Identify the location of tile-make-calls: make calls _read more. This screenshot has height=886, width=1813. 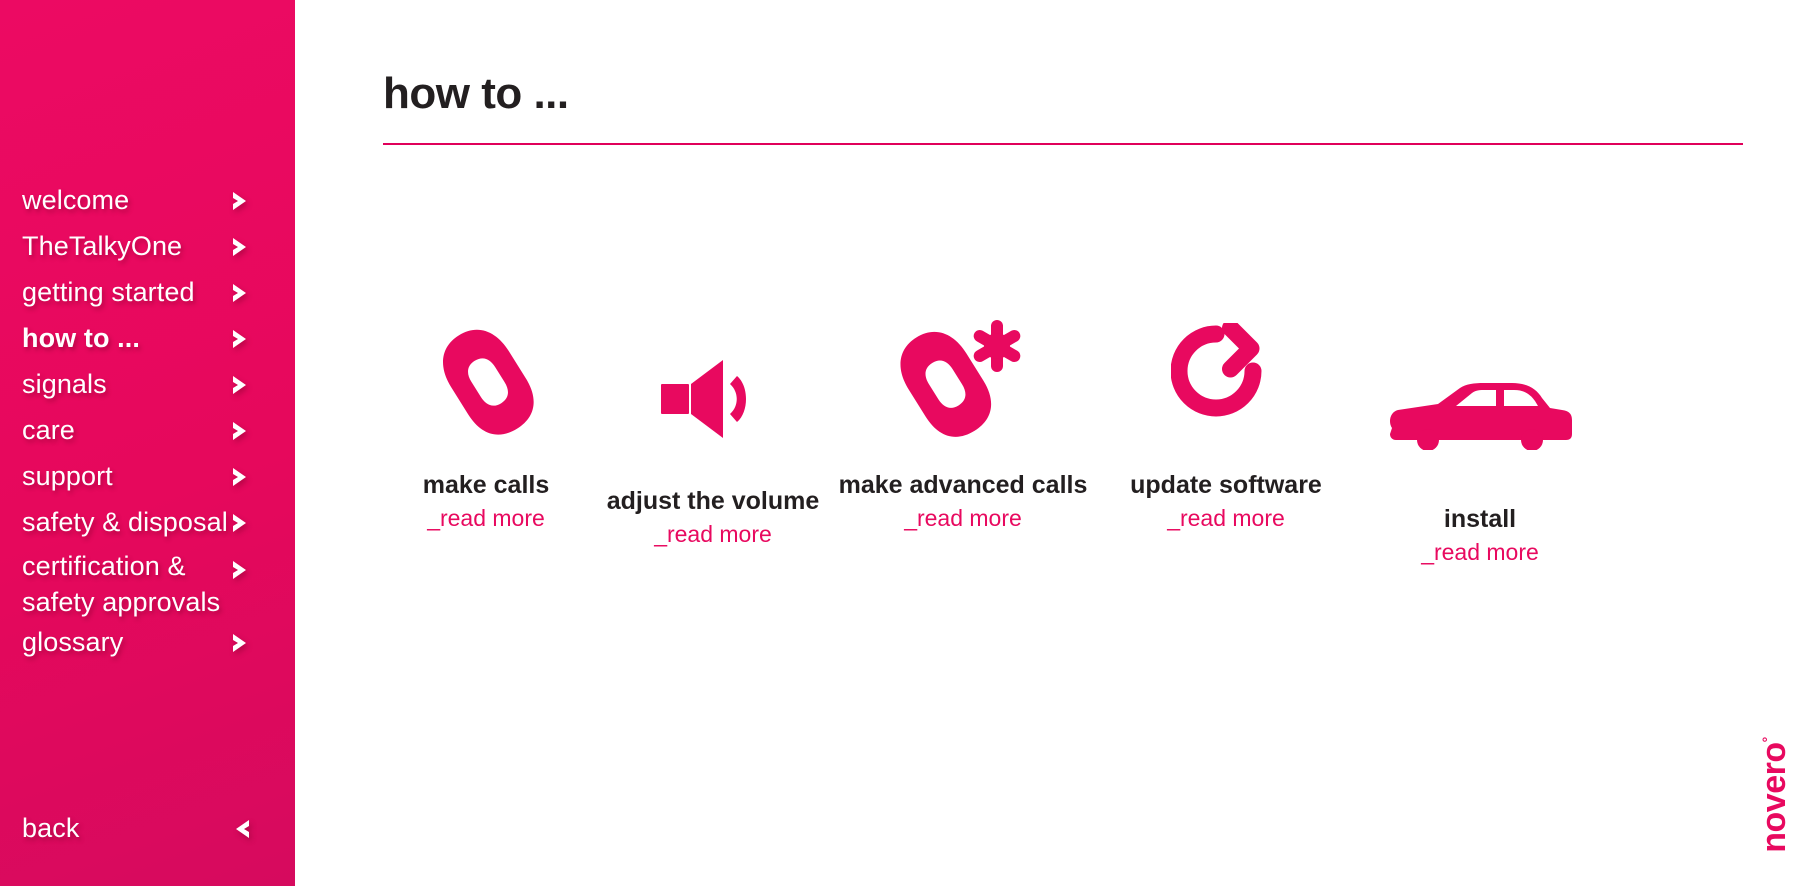
(486, 423).